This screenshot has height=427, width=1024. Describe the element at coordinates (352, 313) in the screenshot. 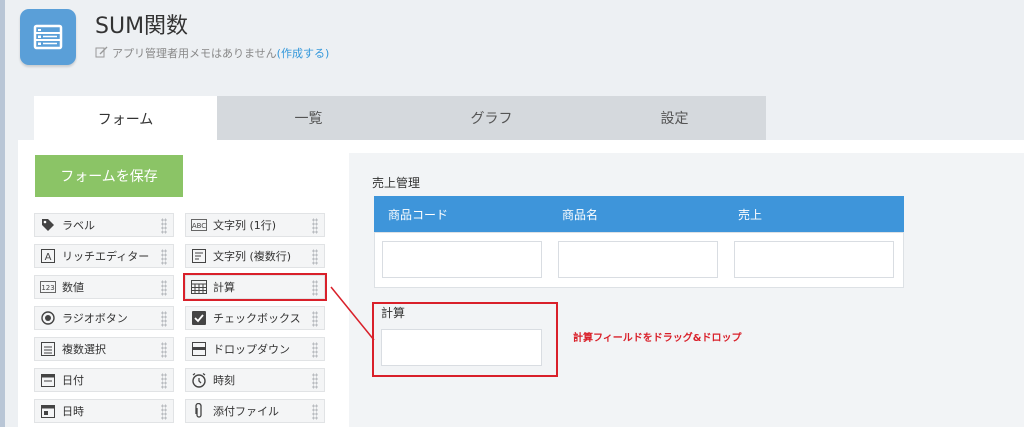

I see `connector-line` at that location.